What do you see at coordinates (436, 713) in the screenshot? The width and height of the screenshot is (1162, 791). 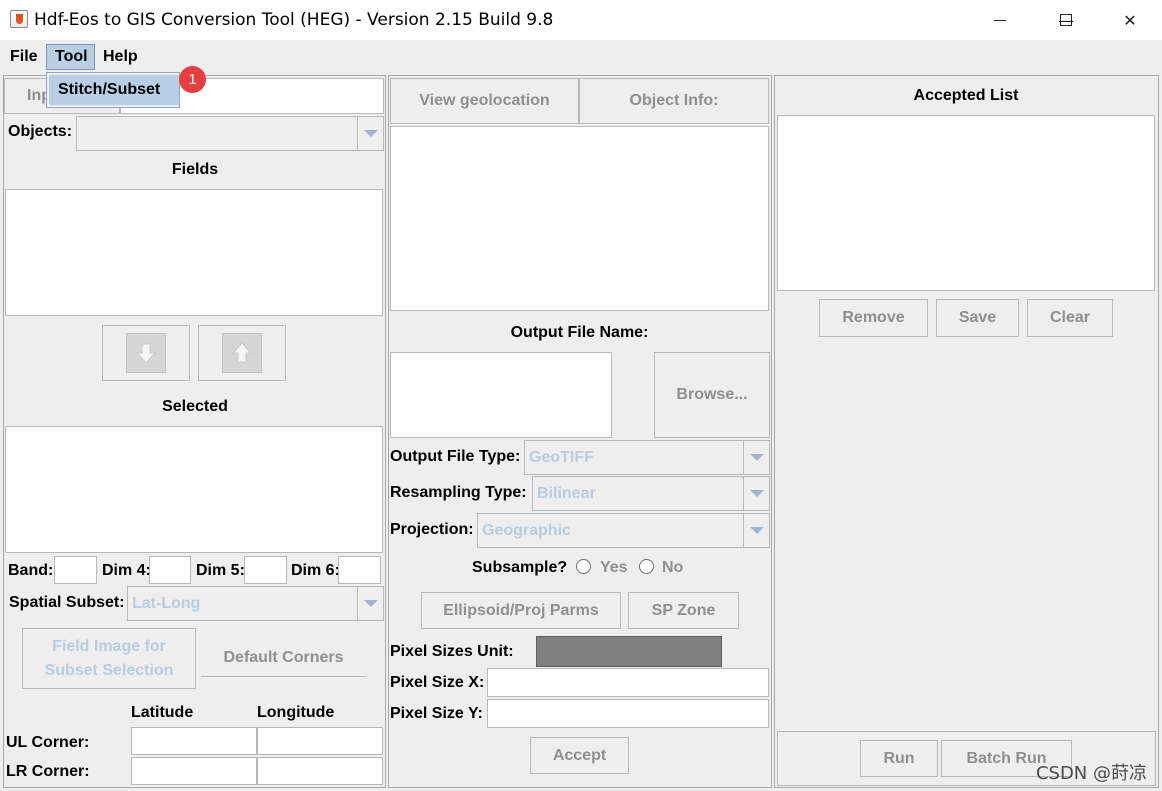 I see `pixel-size-y-label: Pixel Size Y:` at bounding box center [436, 713].